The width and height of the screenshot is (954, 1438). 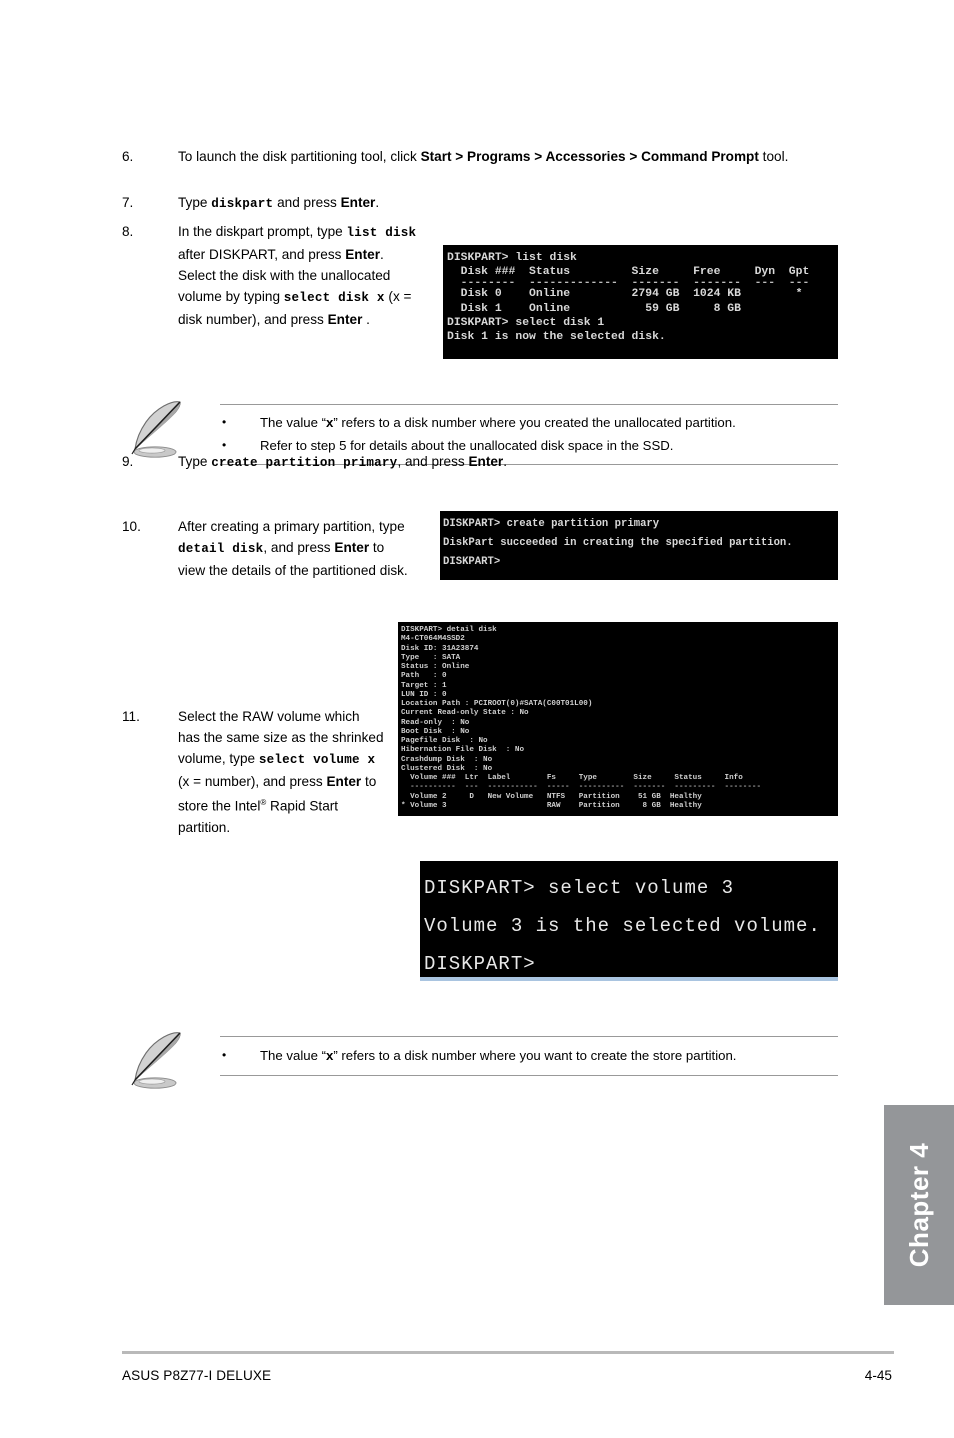 What do you see at coordinates (131, 716) in the screenshot?
I see `step-11-number: 11.` at bounding box center [131, 716].